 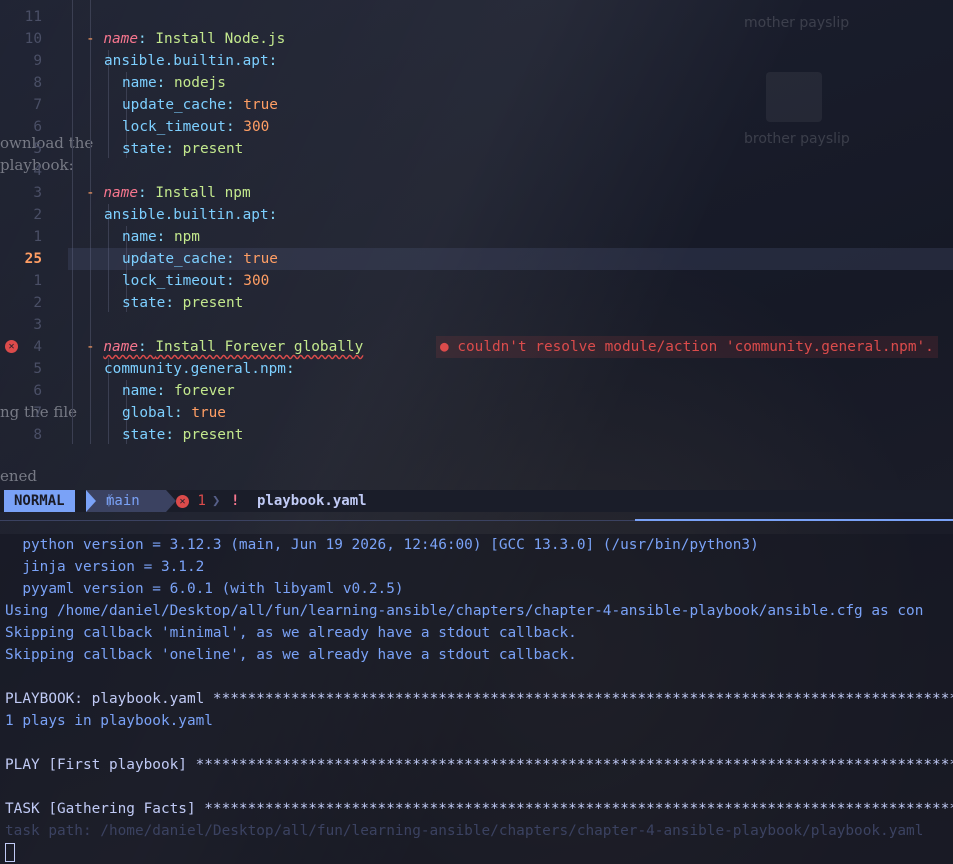 I want to click on status-line: NORMAL ᚴ main ✕ 1 ❯ ! playbook.yaml, so click(x=476, y=501).